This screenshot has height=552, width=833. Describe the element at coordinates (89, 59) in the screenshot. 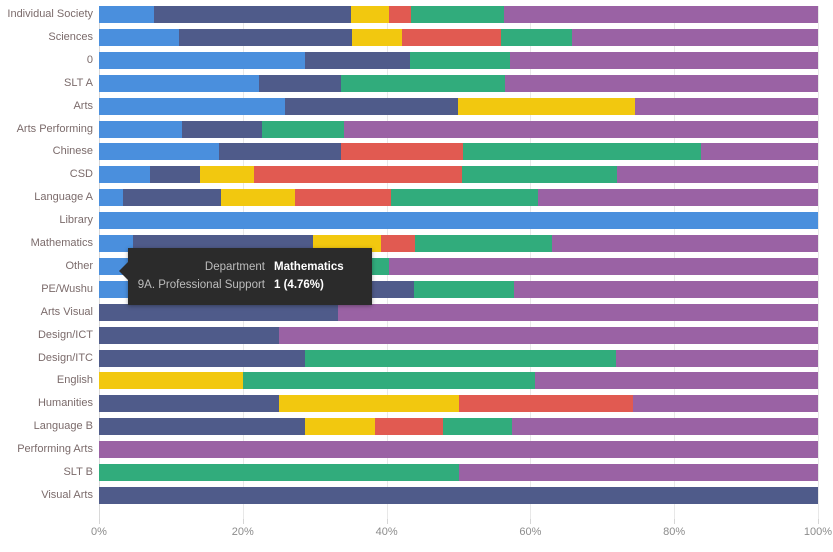

I see `y-axis-label: 0` at that location.